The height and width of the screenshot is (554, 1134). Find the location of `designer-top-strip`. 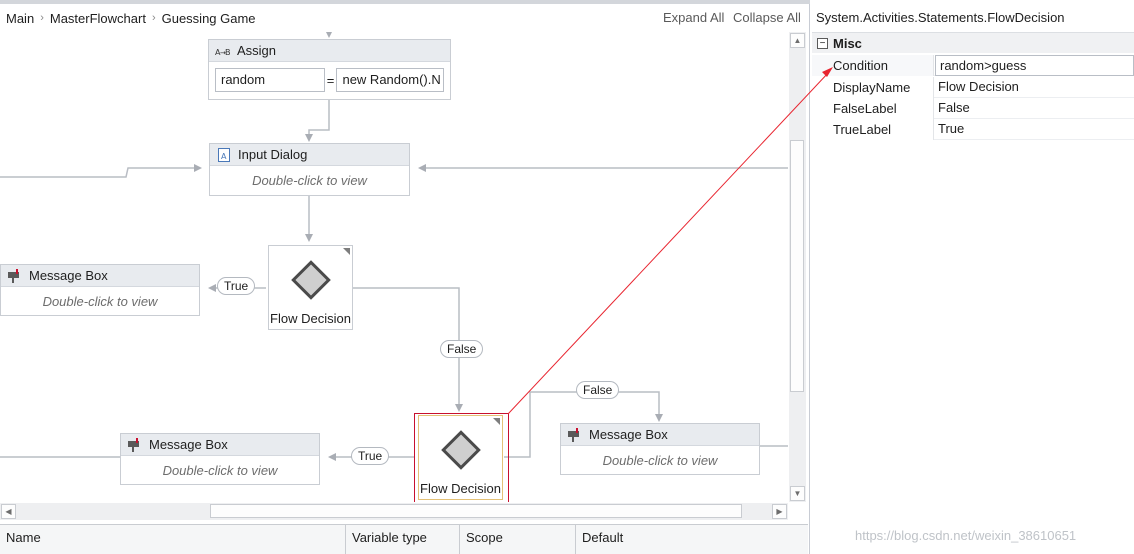

designer-top-strip is located at coordinates (405, 2).